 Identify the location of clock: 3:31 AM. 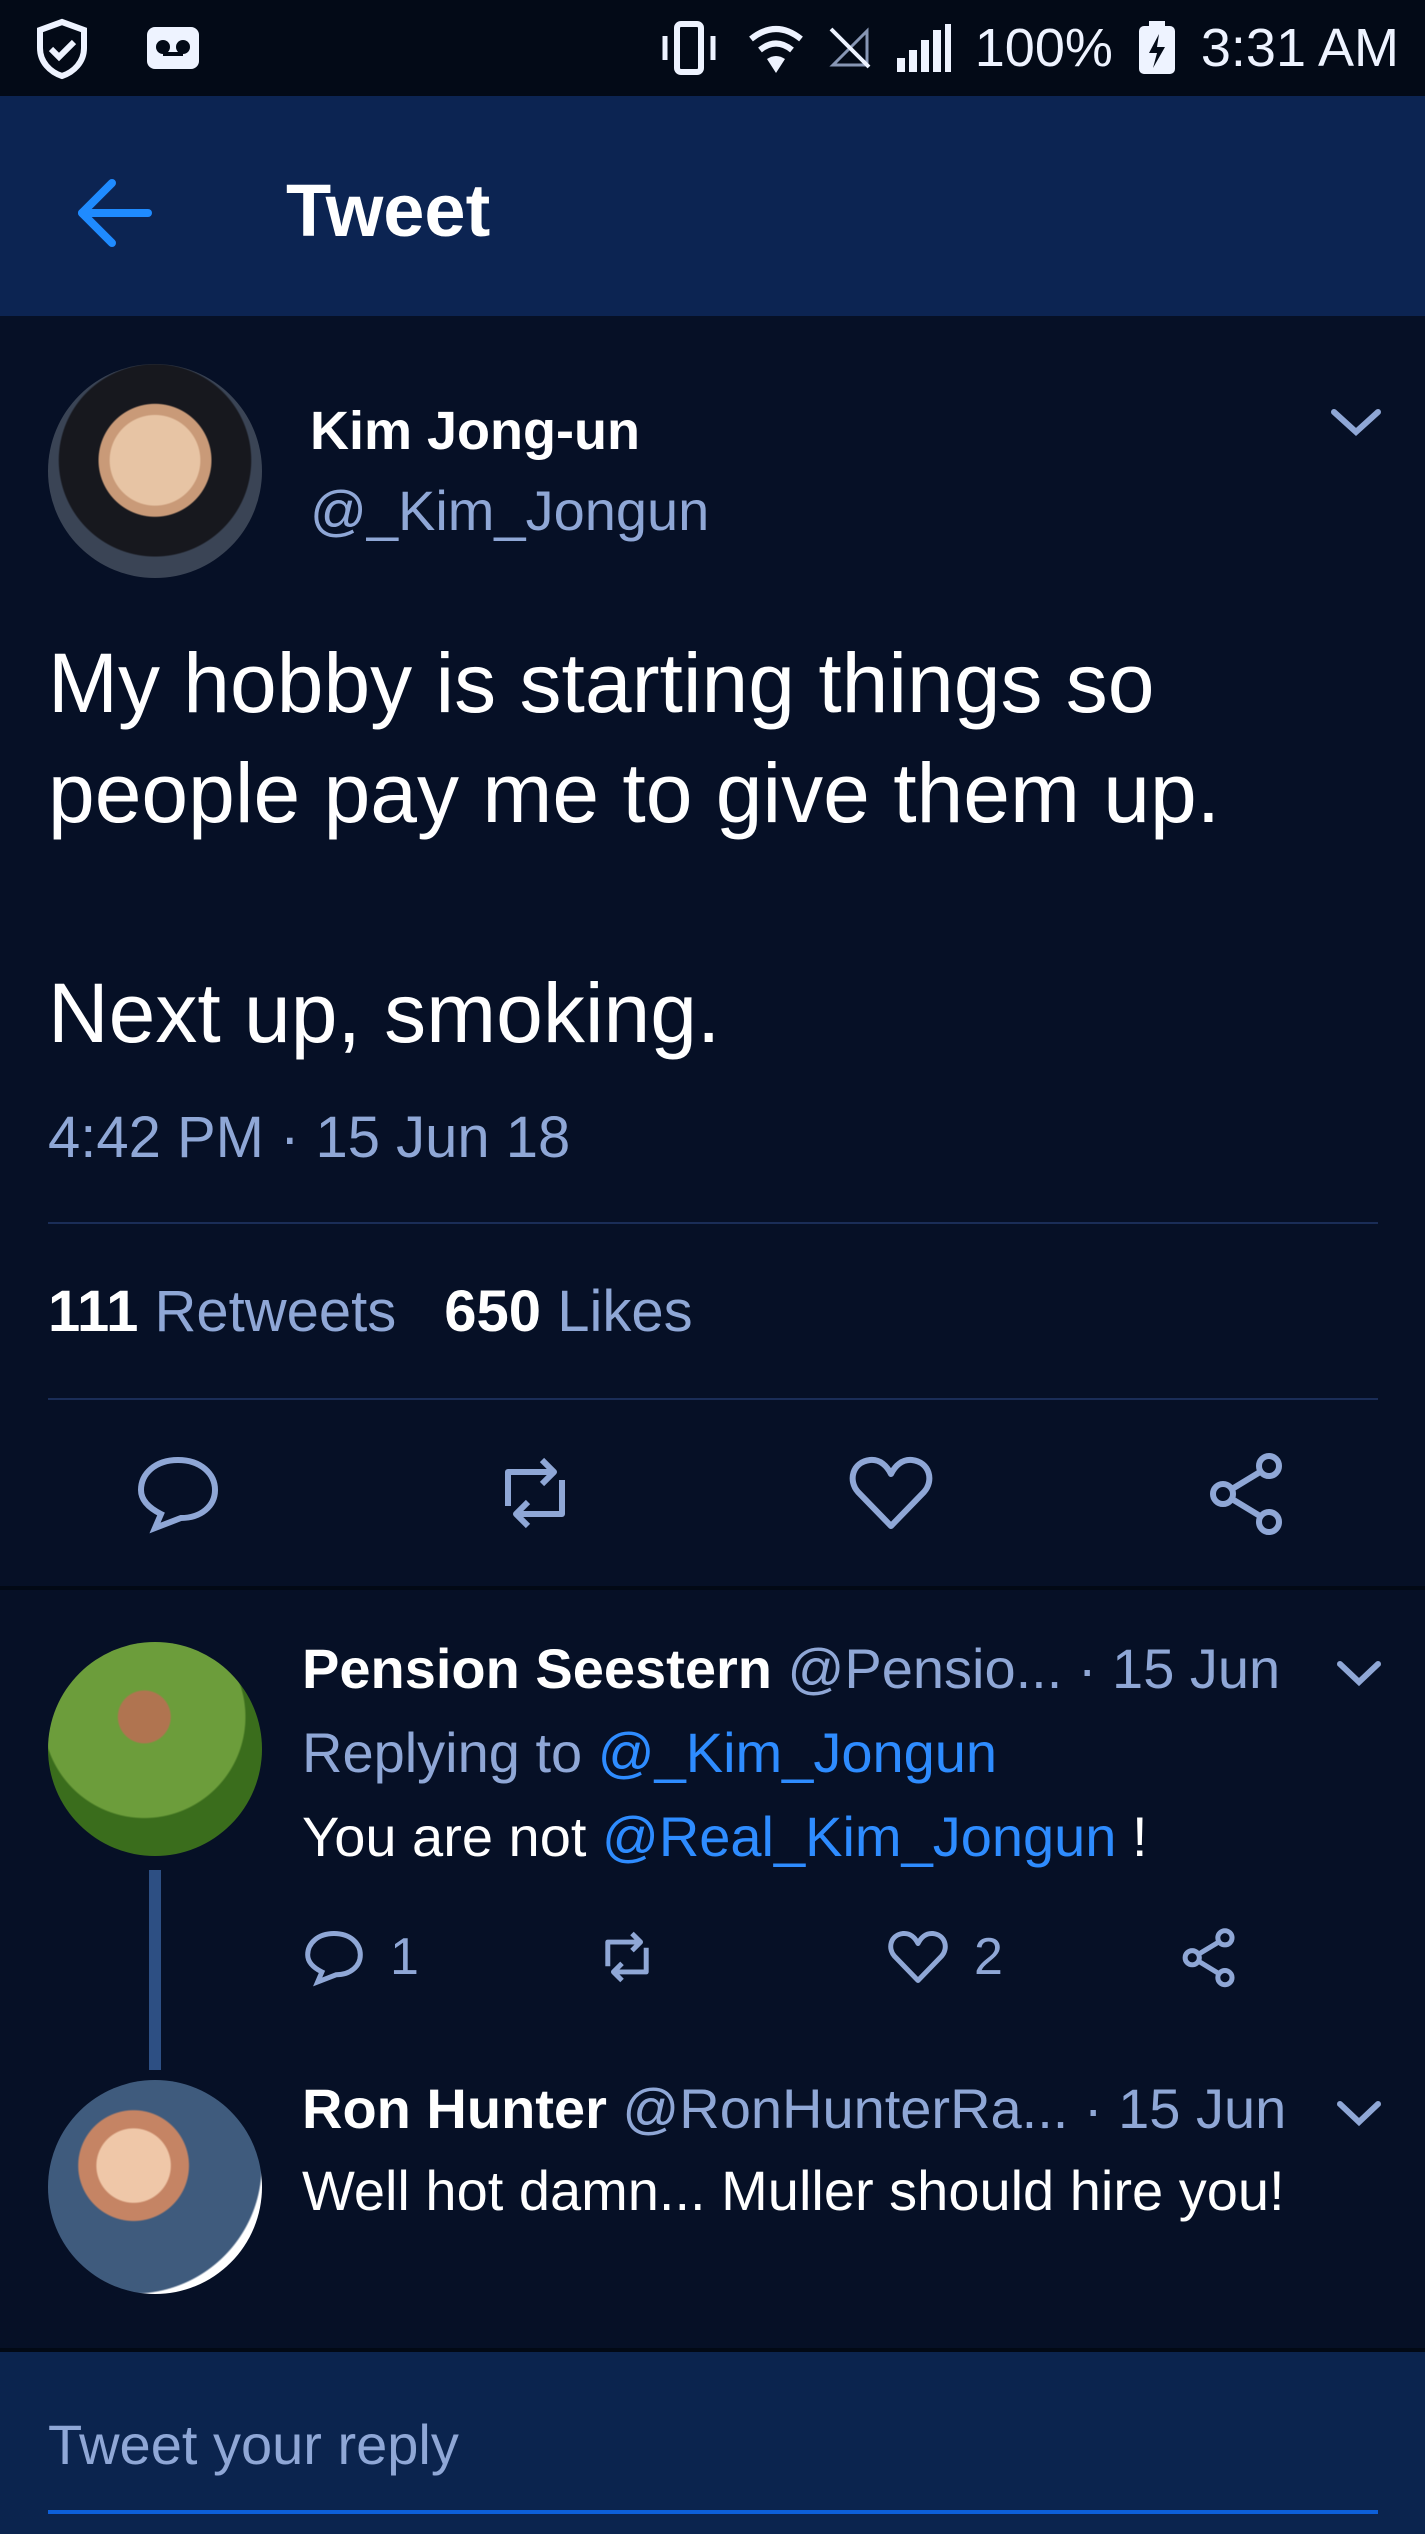
(1299, 48).